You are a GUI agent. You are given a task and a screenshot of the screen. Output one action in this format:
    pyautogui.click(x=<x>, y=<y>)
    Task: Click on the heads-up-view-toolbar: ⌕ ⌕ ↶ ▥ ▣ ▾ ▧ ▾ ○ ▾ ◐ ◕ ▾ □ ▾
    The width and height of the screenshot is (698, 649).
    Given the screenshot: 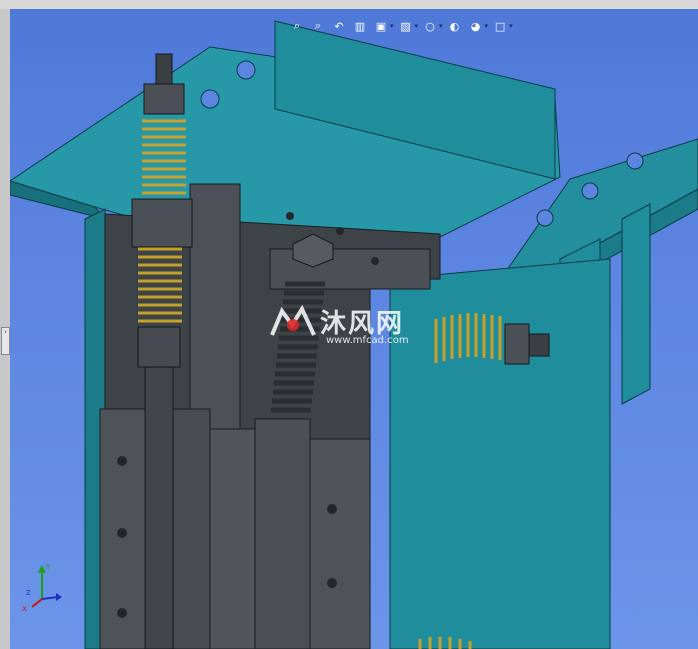 What is the action you would take?
    pyautogui.click(x=400, y=26)
    